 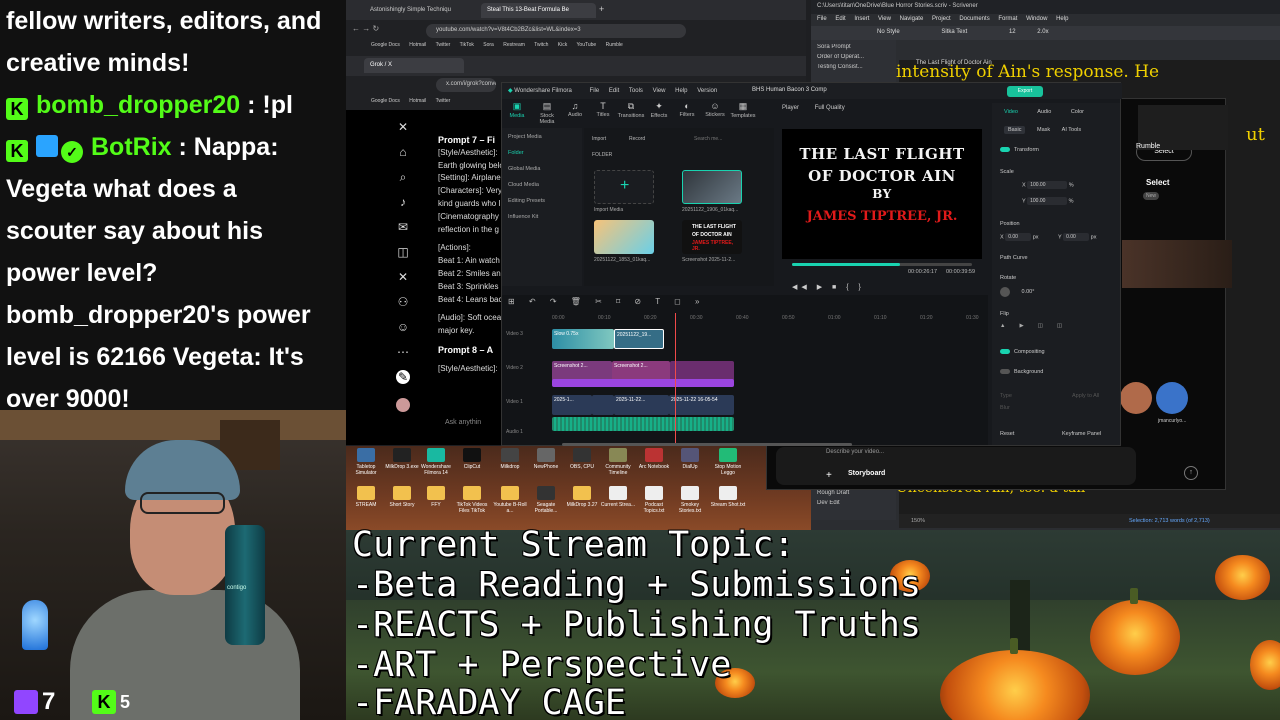 I want to click on tab-transitions: ⧉ Transitions, so click(x=631, y=110).